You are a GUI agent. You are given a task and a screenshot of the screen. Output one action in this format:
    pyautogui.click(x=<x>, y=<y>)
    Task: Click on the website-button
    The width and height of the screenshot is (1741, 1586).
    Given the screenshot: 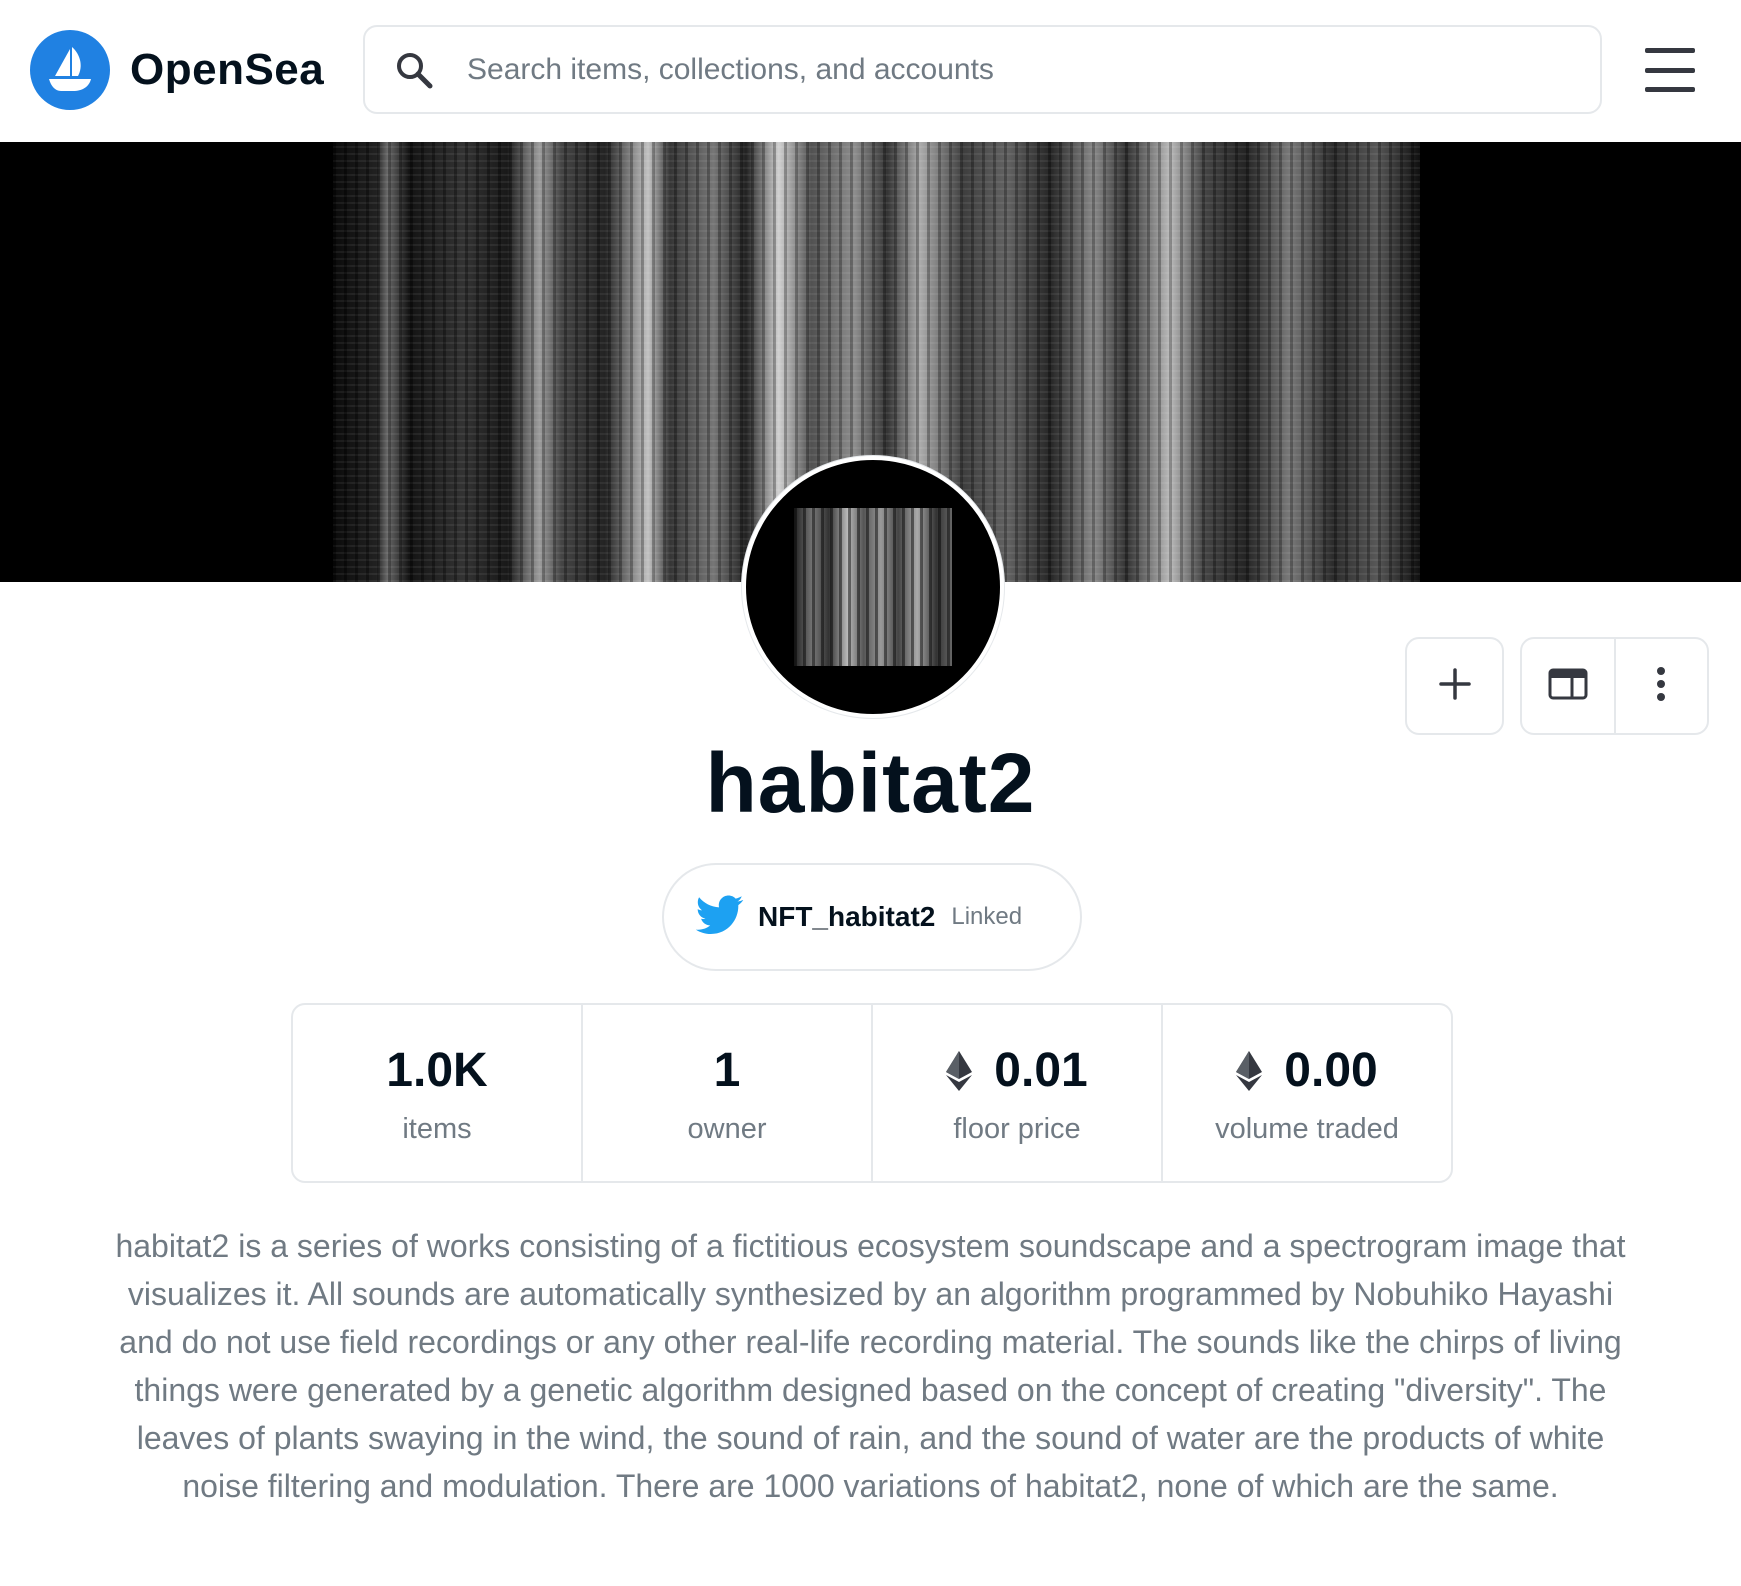 What is the action you would take?
    pyautogui.click(x=1568, y=686)
    